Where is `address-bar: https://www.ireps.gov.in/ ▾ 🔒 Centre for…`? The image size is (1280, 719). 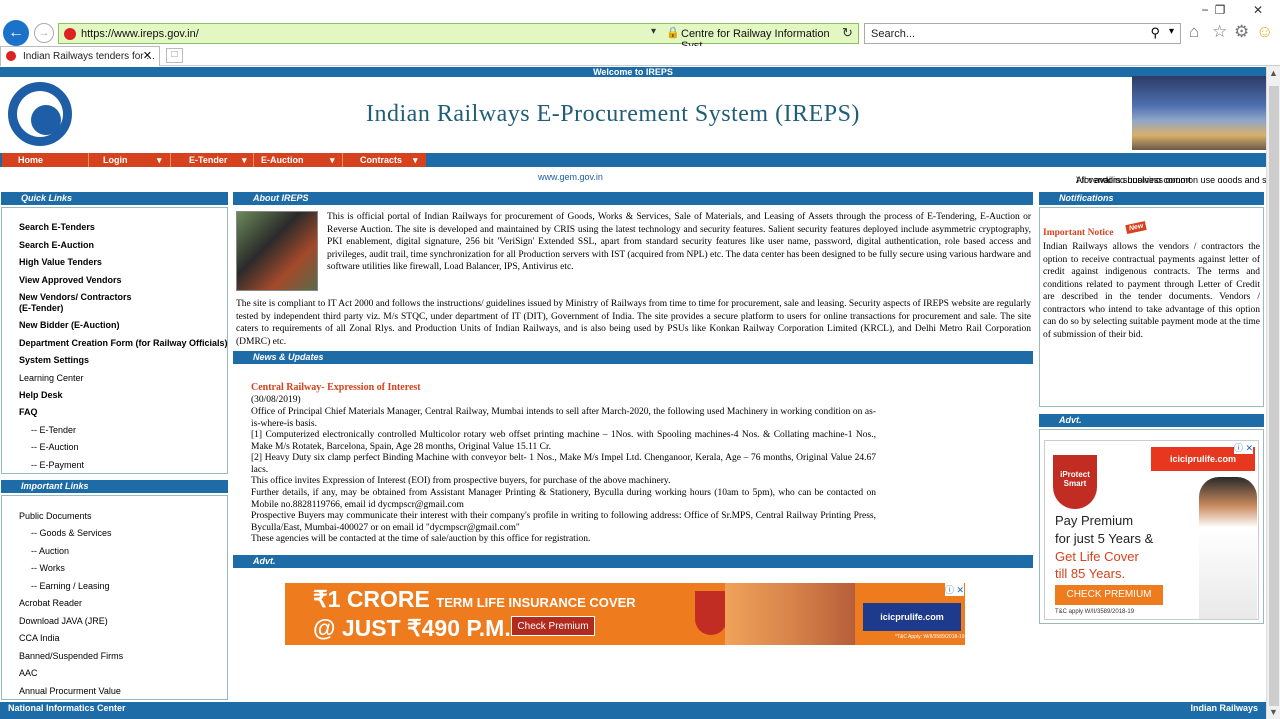
address-bar: https://www.ireps.gov.in/ ▾ 🔒 Centre for… is located at coordinates (458, 37).